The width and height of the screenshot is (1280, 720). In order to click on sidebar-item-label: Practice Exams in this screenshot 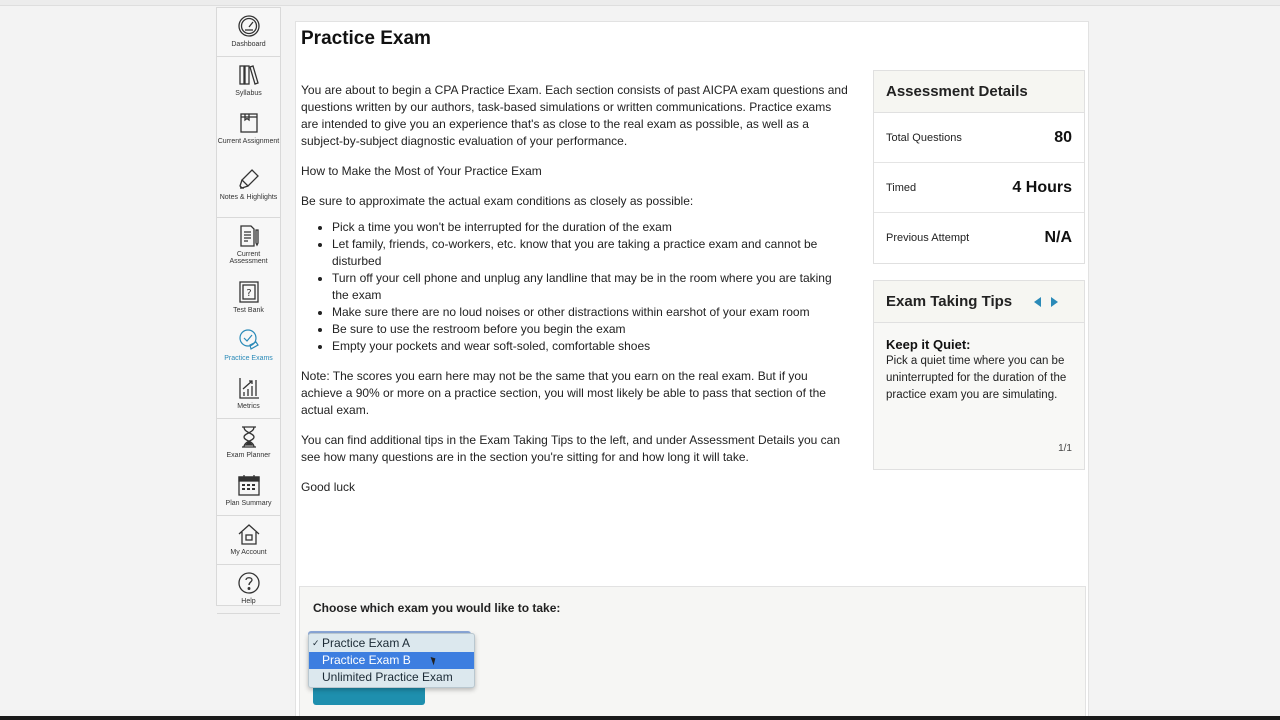, I will do `click(248, 358)`.